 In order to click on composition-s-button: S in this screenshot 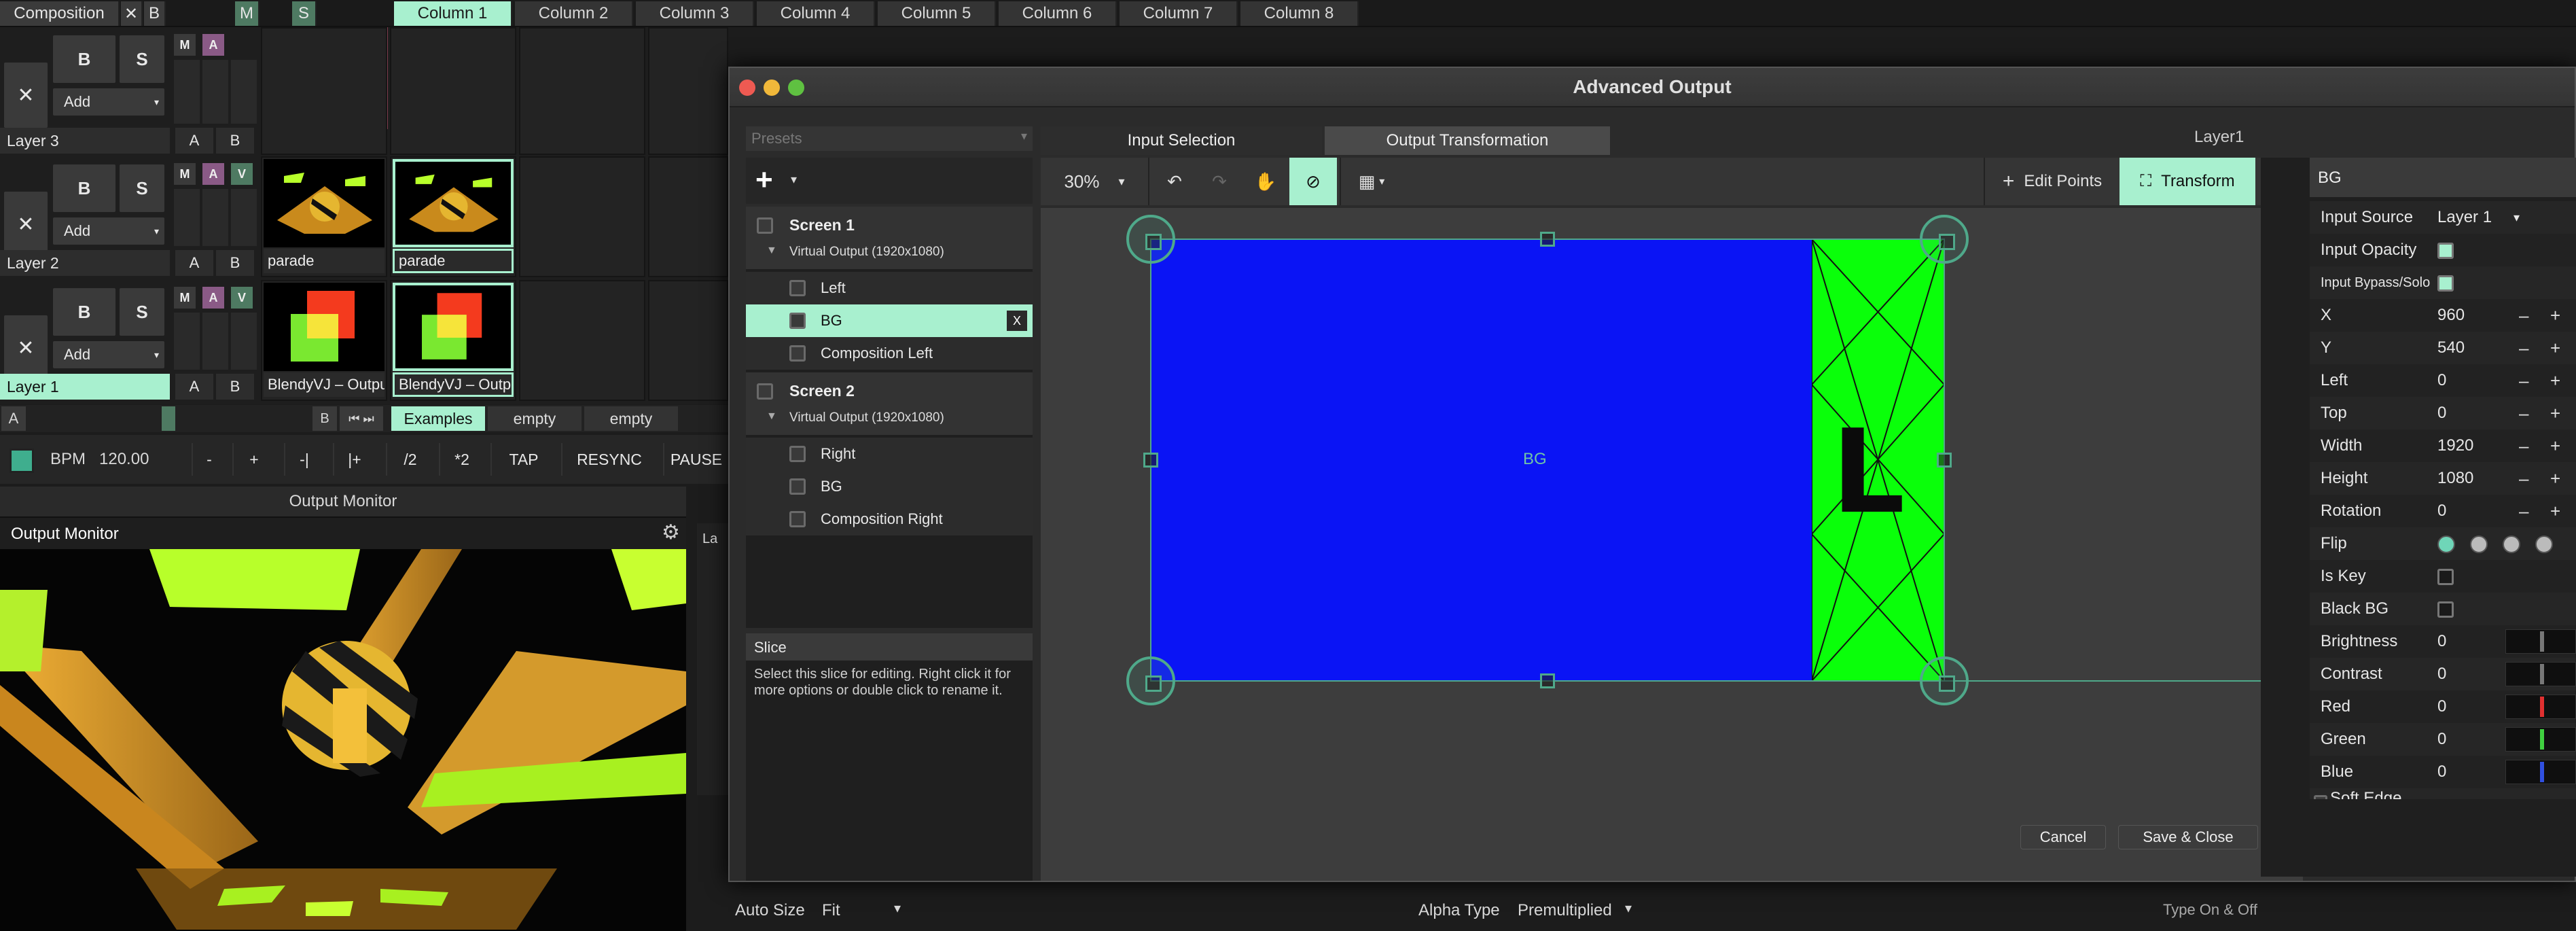, I will do `click(304, 13)`.